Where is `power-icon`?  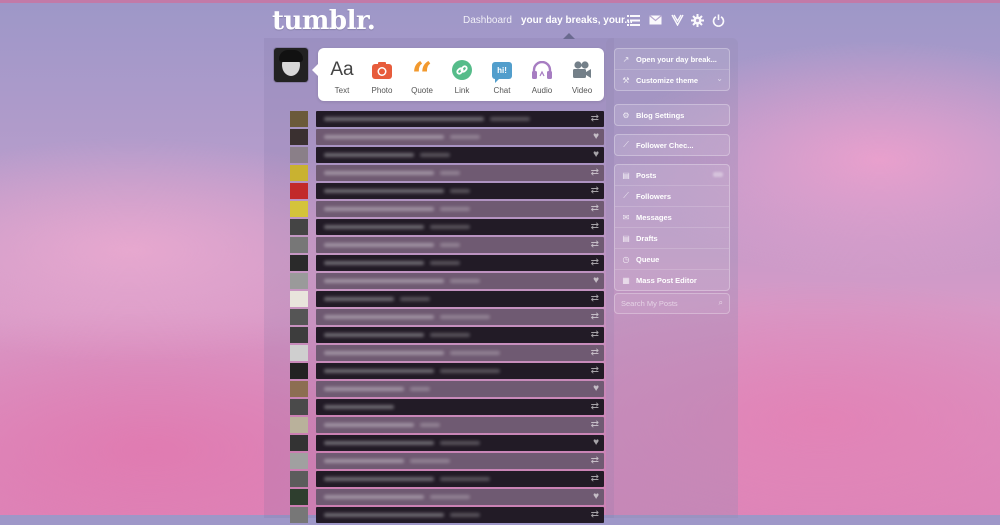
power-icon is located at coordinates (718, 20).